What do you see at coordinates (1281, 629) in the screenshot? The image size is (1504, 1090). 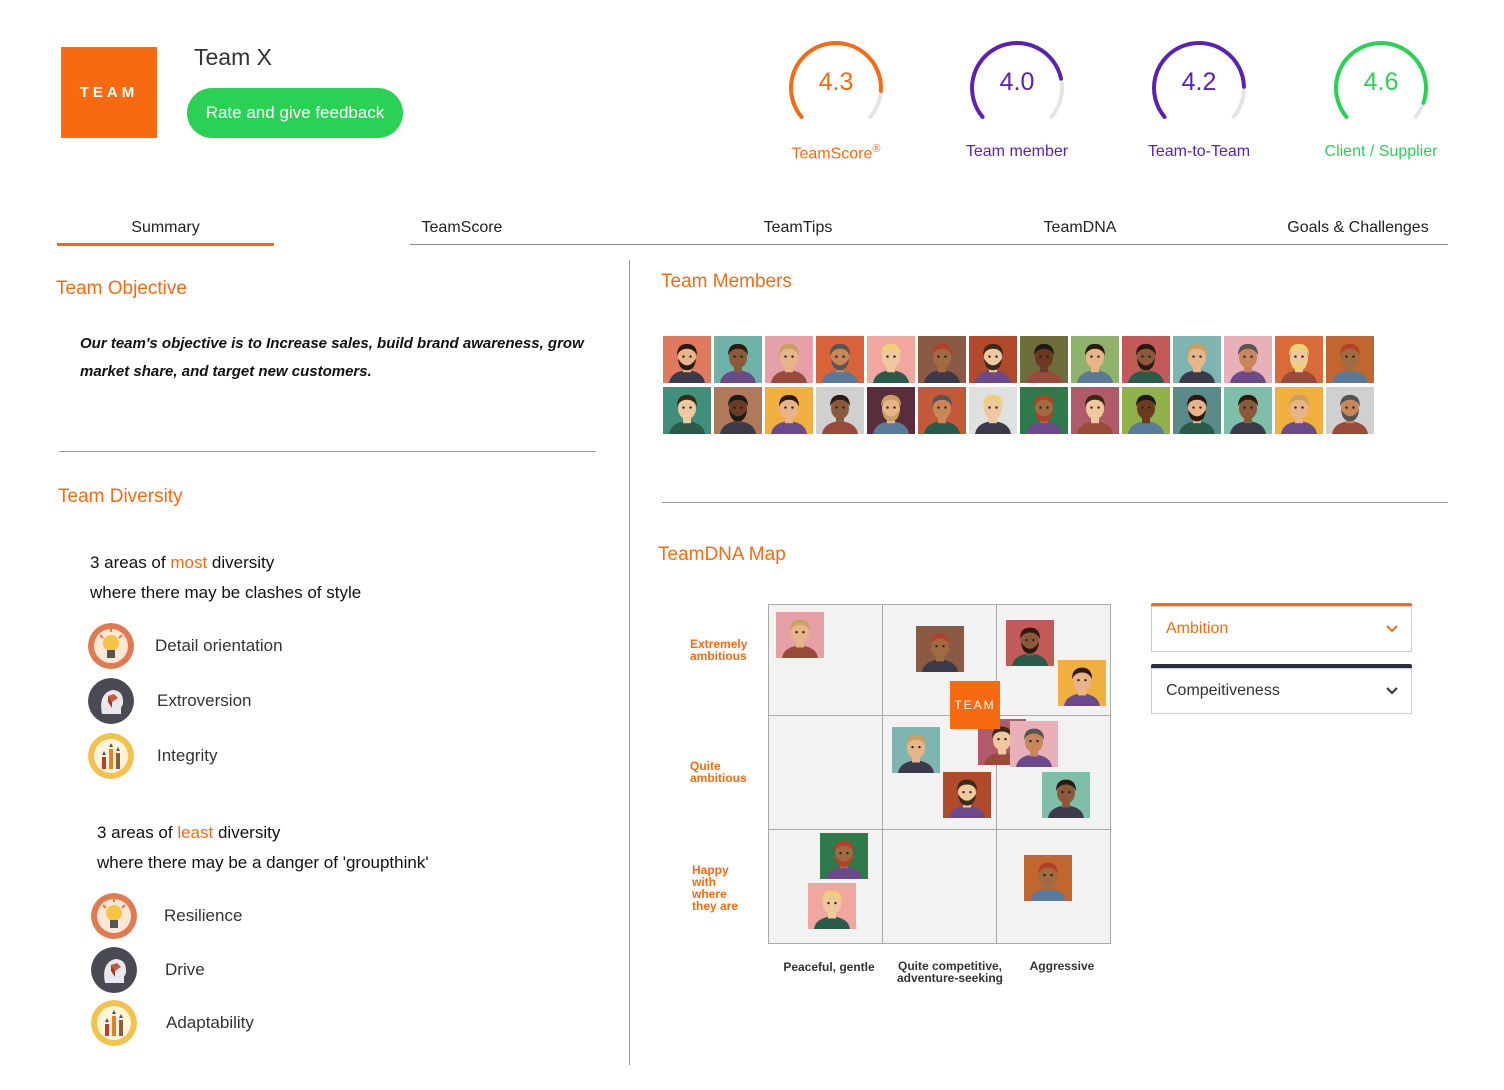 I see `ambition-select: Ambition` at bounding box center [1281, 629].